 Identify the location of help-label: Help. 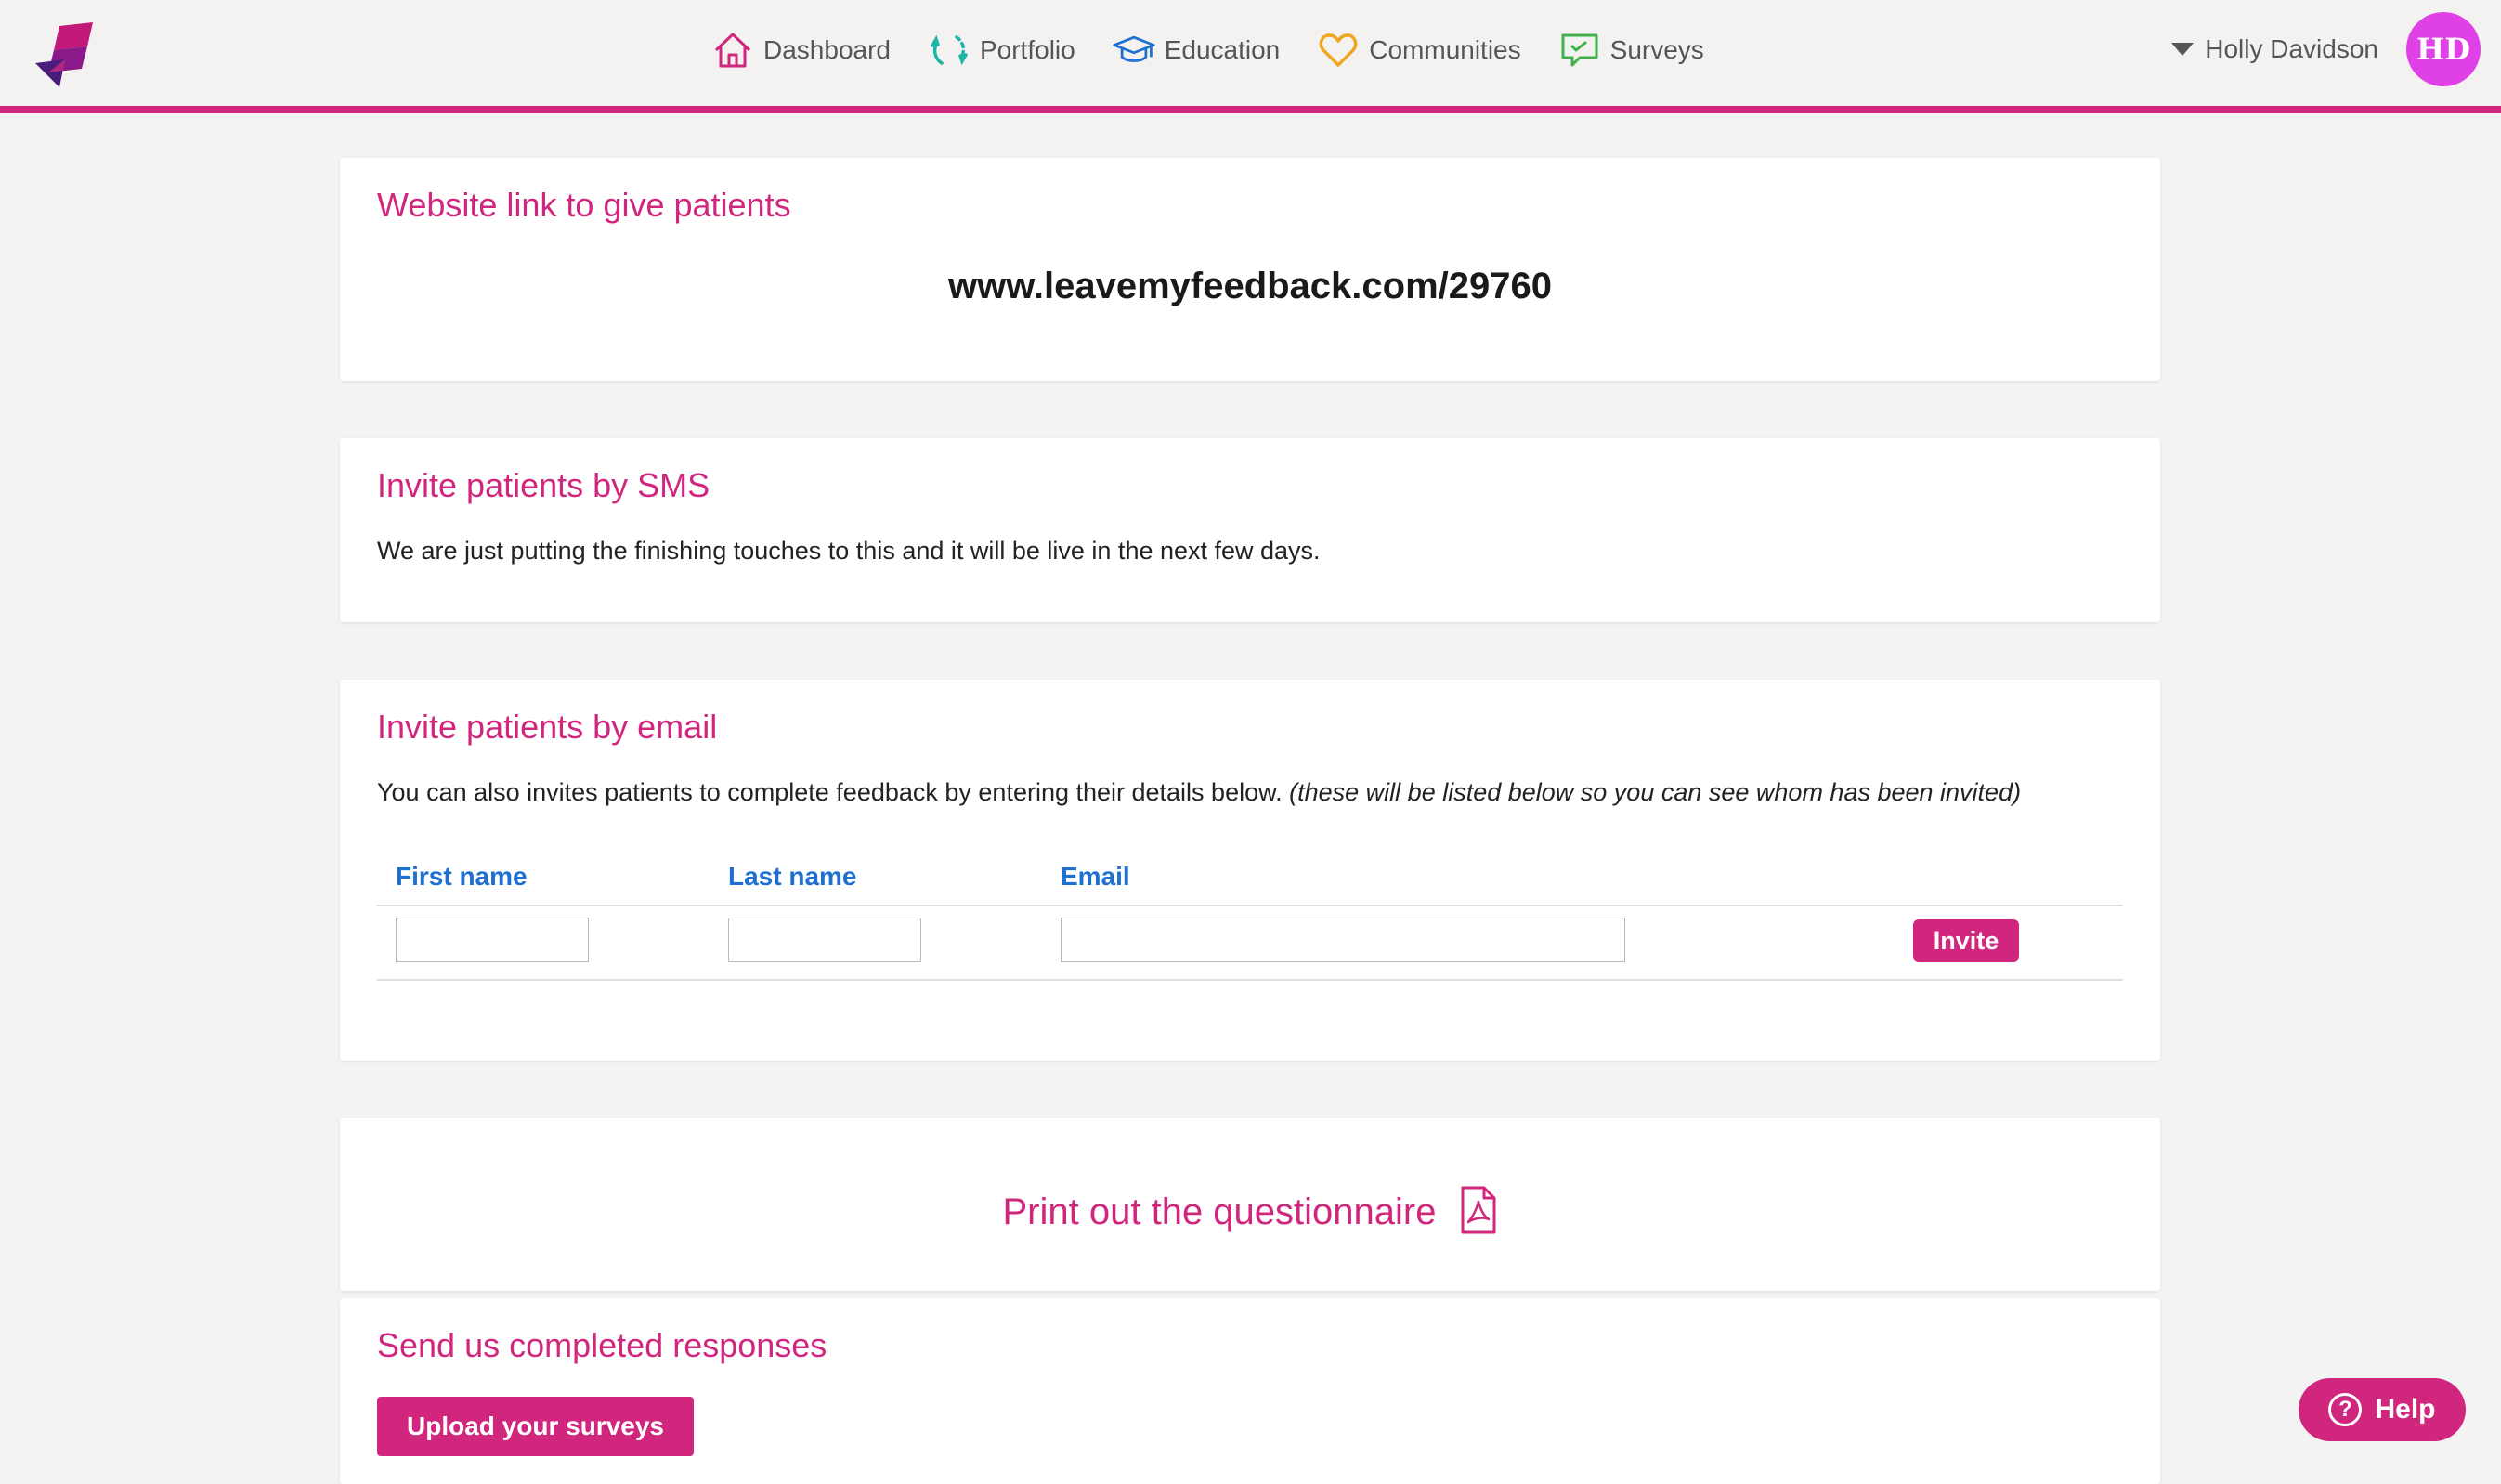
(2405, 1409).